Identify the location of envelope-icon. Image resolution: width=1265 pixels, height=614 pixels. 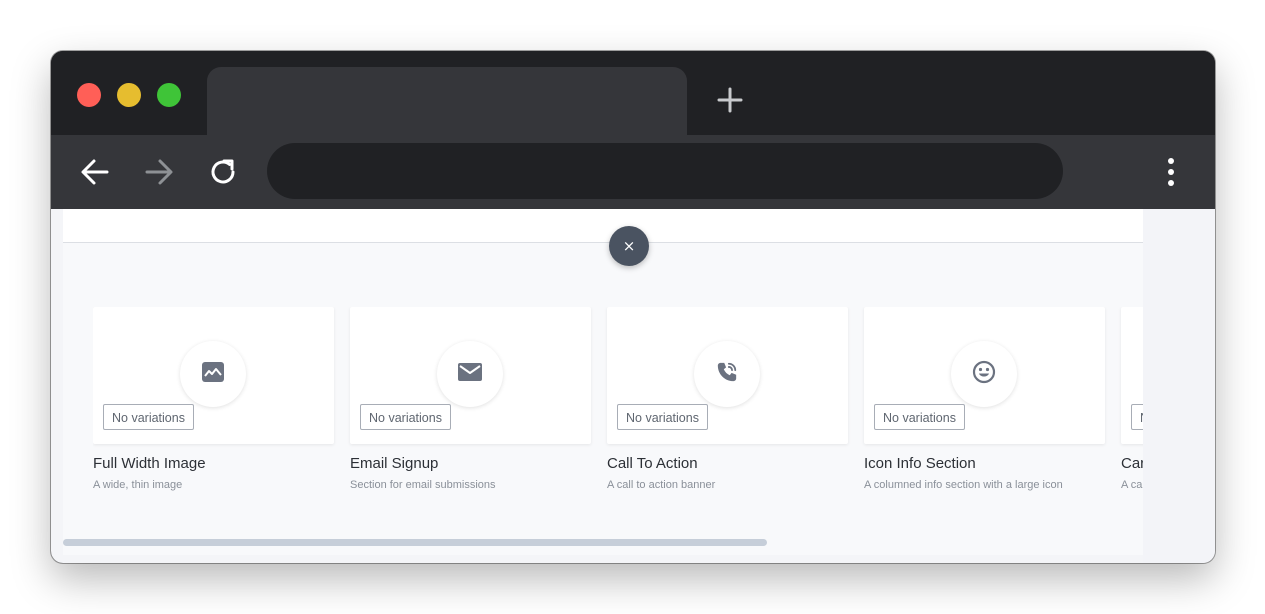
(470, 374).